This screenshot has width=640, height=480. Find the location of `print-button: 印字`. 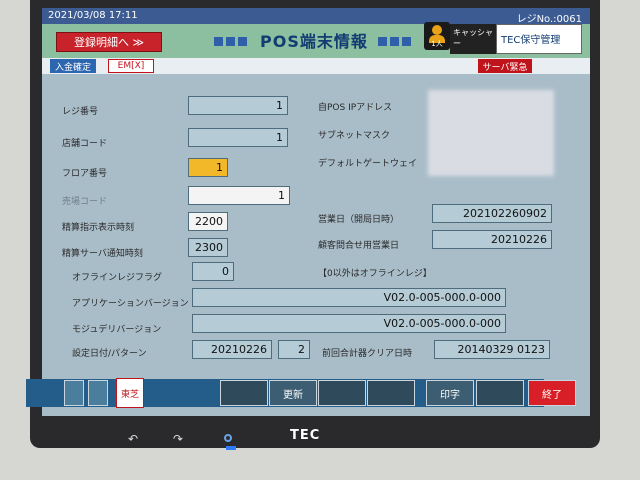

print-button: 印字 is located at coordinates (450, 393).